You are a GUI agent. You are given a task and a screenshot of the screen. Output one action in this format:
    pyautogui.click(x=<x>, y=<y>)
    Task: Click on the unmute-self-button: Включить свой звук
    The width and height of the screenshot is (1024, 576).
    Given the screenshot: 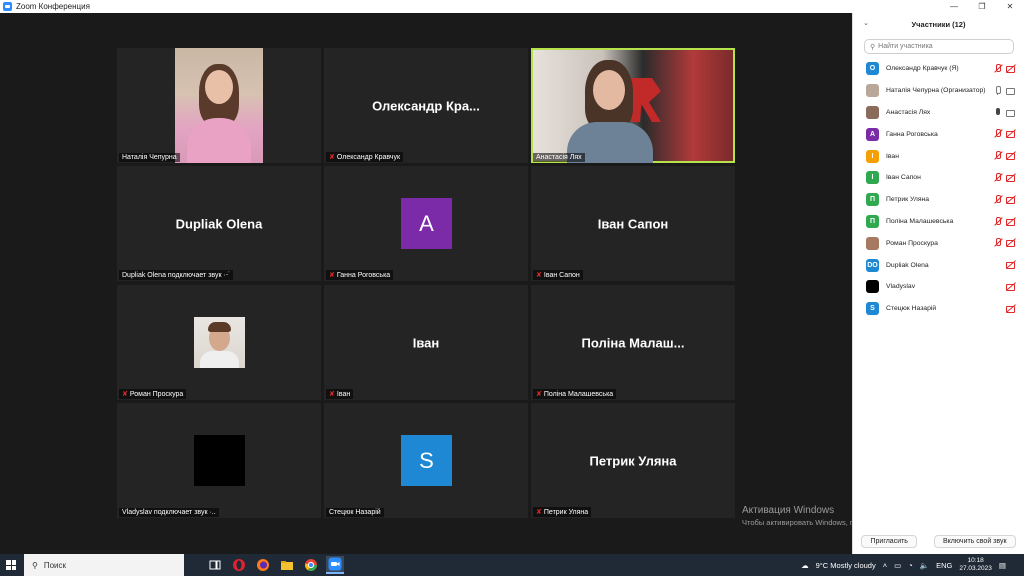 What is the action you would take?
    pyautogui.click(x=974, y=541)
    